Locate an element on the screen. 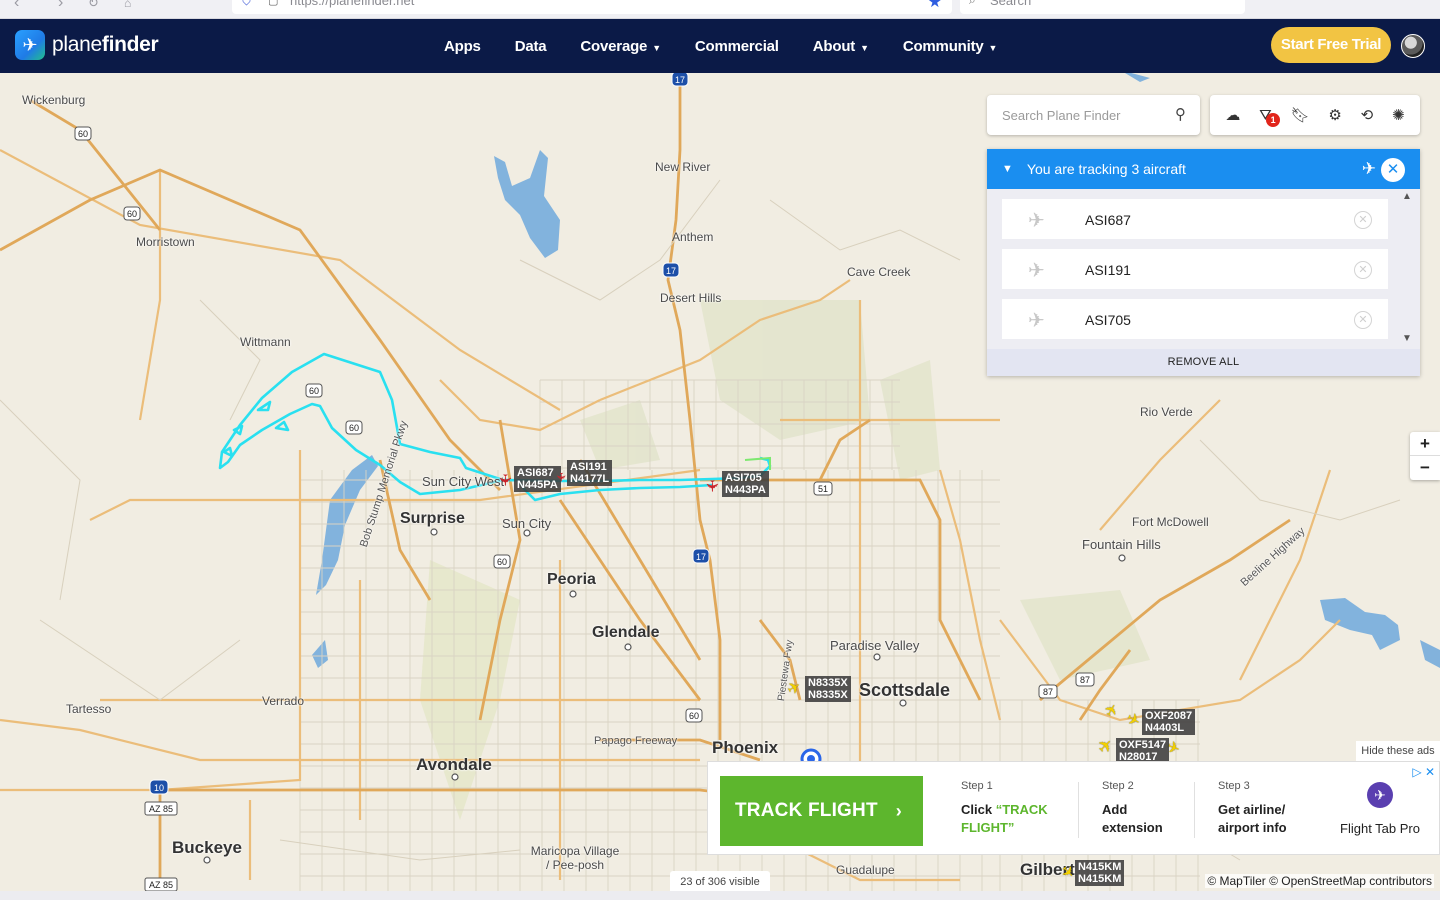  aircraft-label-asi191: ASI191 N4177L is located at coordinates (590, 473).